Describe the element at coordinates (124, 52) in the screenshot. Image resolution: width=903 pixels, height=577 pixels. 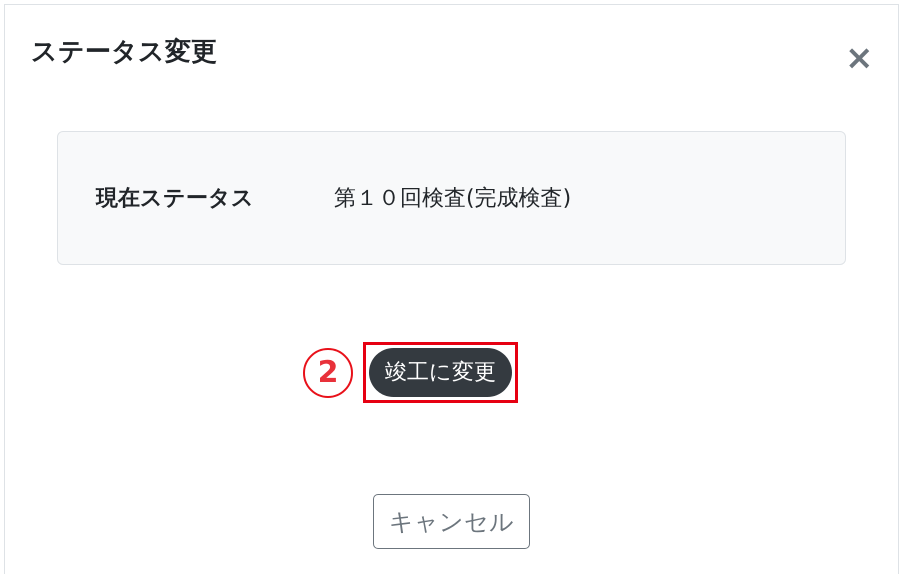
I see `dialog-title: ステータス変更` at that location.